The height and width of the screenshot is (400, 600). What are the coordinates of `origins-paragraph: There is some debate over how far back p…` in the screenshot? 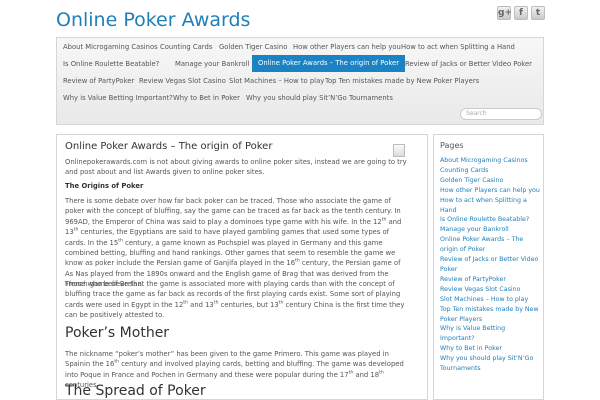 It's located at (233, 243).